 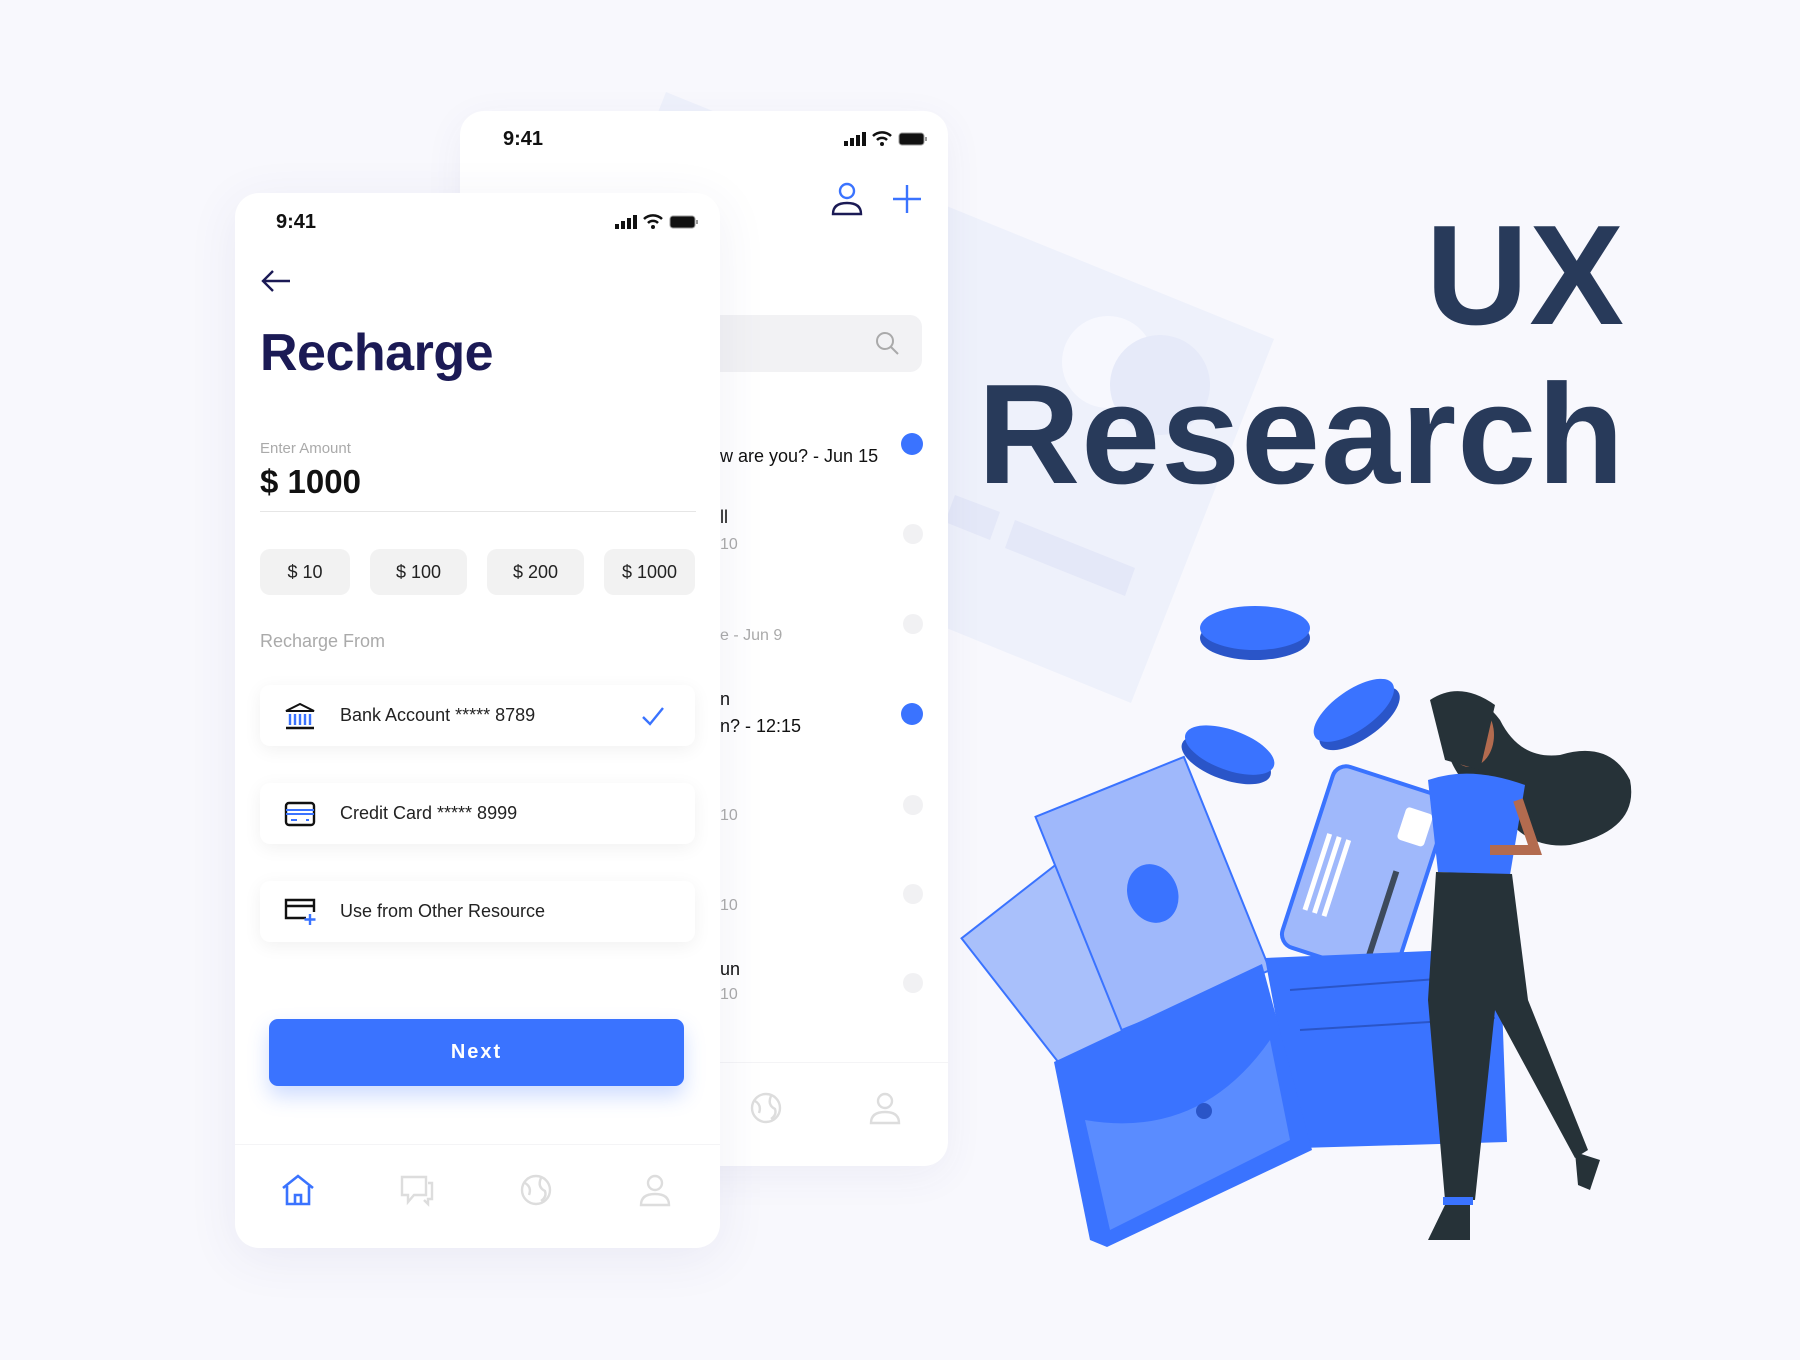 What do you see at coordinates (1530, 965) in the screenshot?
I see `woman-illustration` at bounding box center [1530, 965].